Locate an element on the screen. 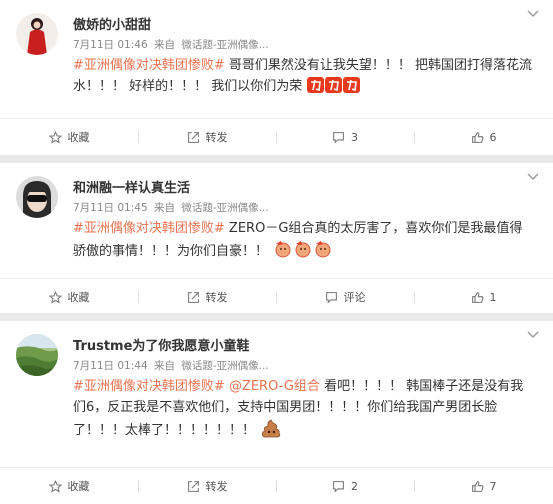  post-time: 7月11日 01:46 is located at coordinates (110, 45).